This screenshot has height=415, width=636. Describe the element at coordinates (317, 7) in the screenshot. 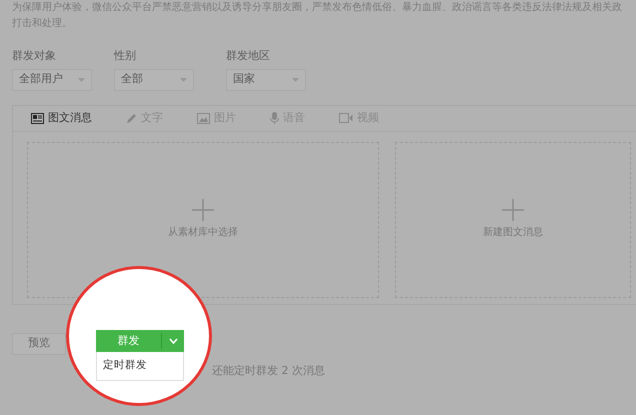

I see `notice-text: 为保障用户体验，微信公众平台严禁恶意营销以及诱导分享朋友圈，严禁发布色情低俗、暴力血腥、政治谣言等各类违反法律法规及相关政` at that location.